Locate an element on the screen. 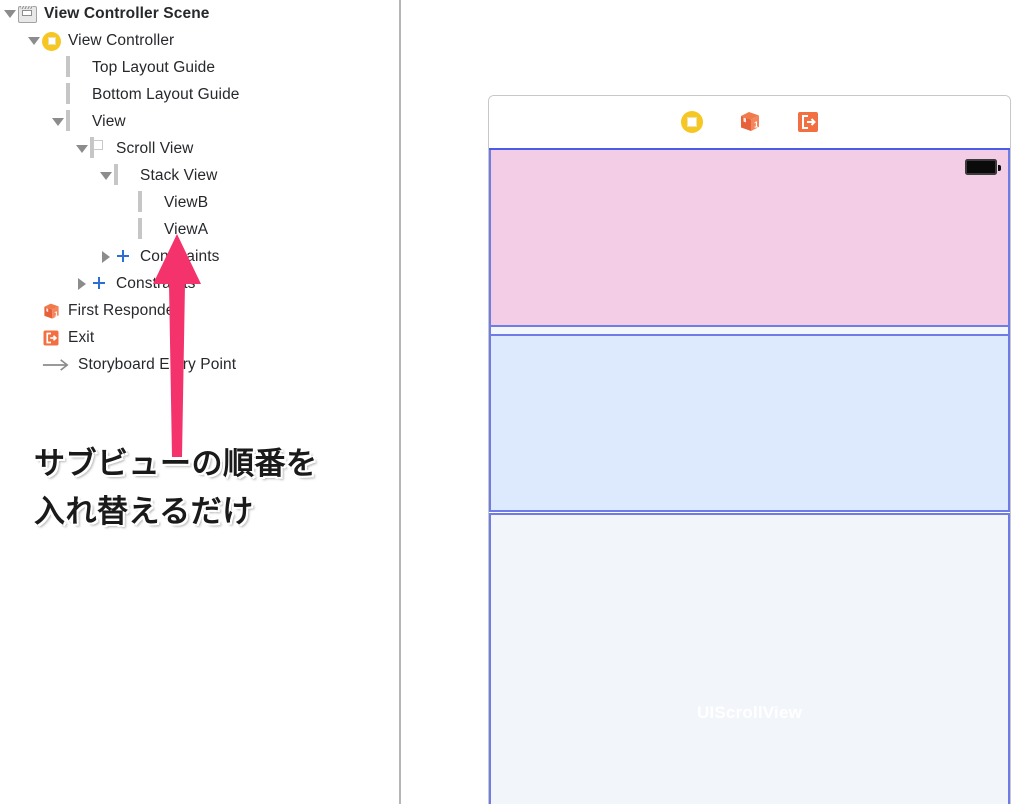 Image resolution: width=1024 pixels, height=804 pixels. outline-row: Bottom Layout Guide is located at coordinates (145, 94).